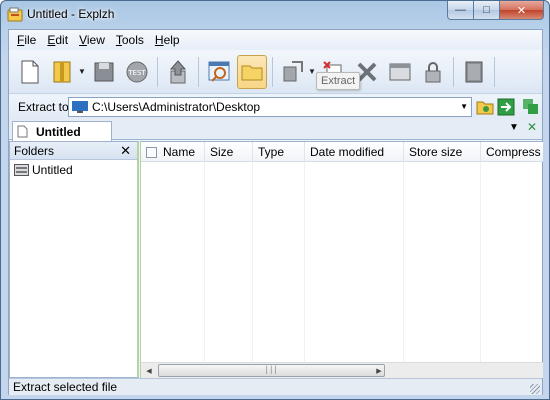 The width and height of the screenshot is (550, 400). Describe the element at coordinates (354, 152) in the screenshot. I see `column-header-date-modified: Date modified` at that location.